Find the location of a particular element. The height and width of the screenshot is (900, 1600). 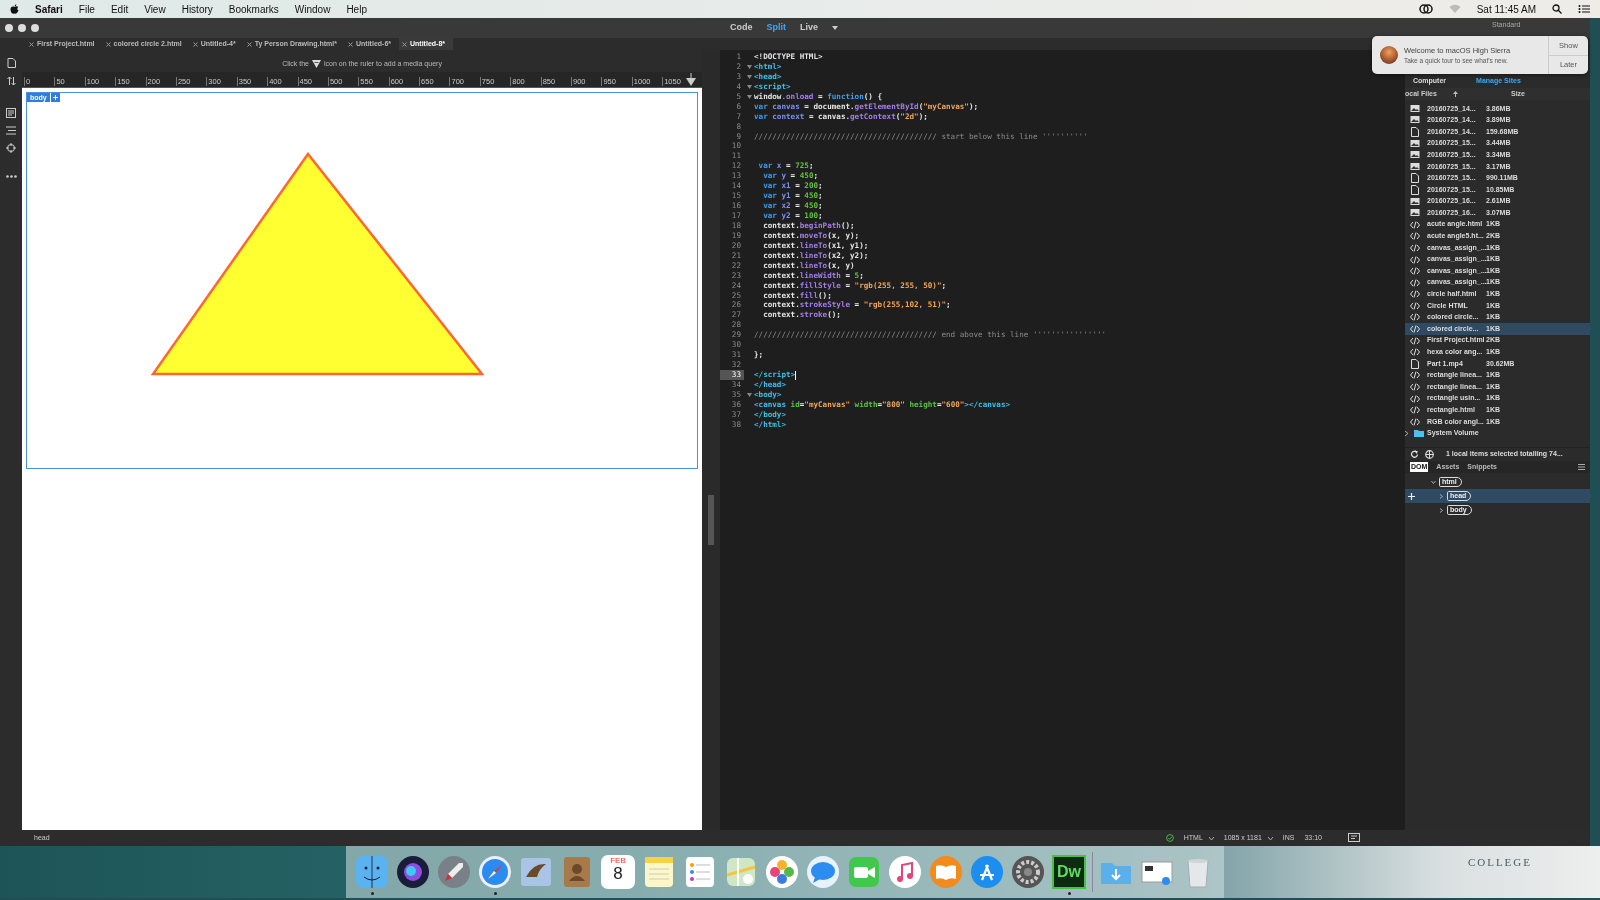

compass-icon is located at coordinates (495, 872).